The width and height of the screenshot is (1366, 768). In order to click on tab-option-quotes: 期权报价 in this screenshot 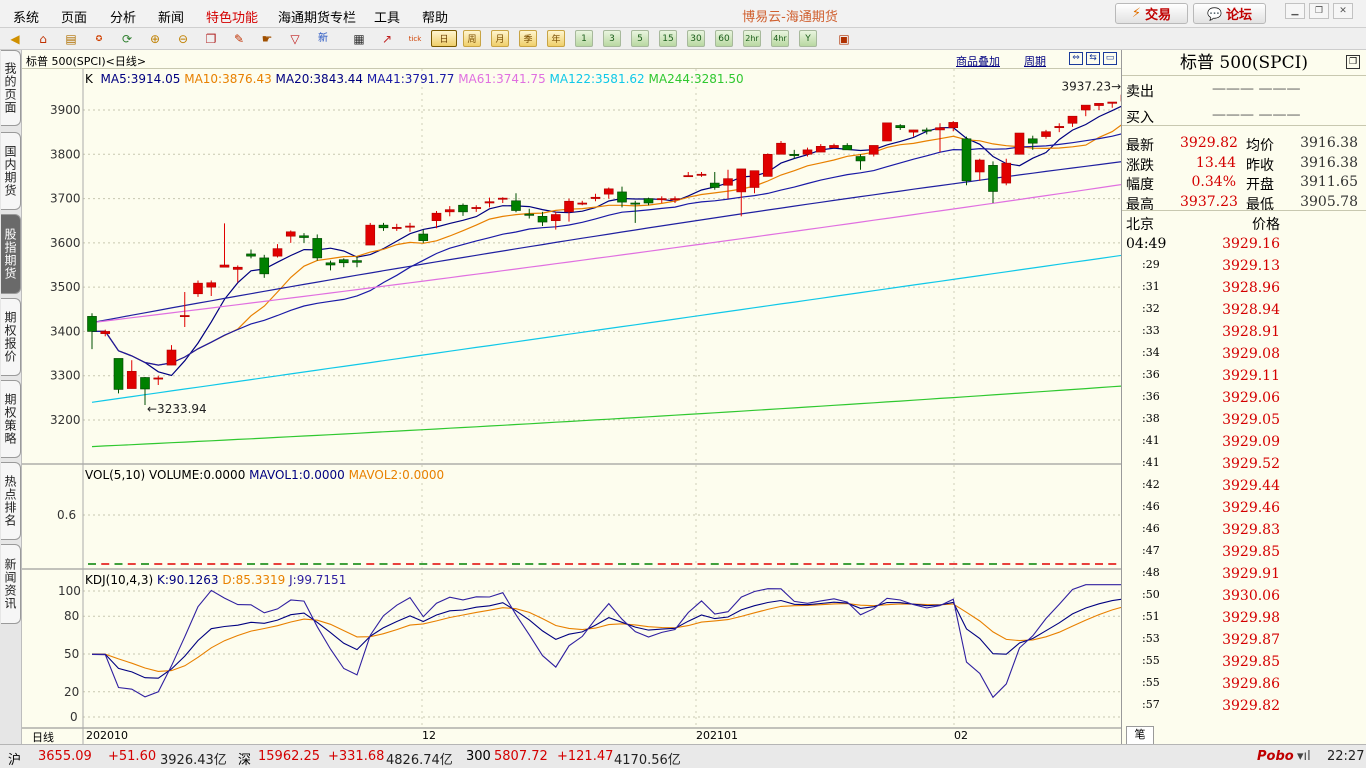, I will do `click(11, 337)`.